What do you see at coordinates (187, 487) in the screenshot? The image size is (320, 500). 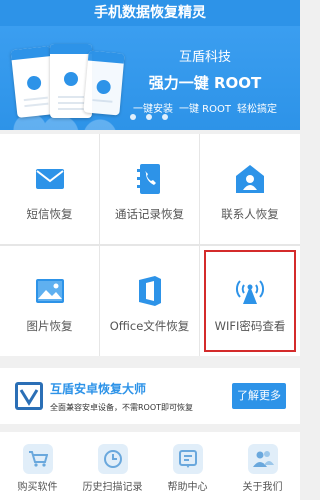 I see `tab-label: 帮助中心` at bounding box center [187, 487].